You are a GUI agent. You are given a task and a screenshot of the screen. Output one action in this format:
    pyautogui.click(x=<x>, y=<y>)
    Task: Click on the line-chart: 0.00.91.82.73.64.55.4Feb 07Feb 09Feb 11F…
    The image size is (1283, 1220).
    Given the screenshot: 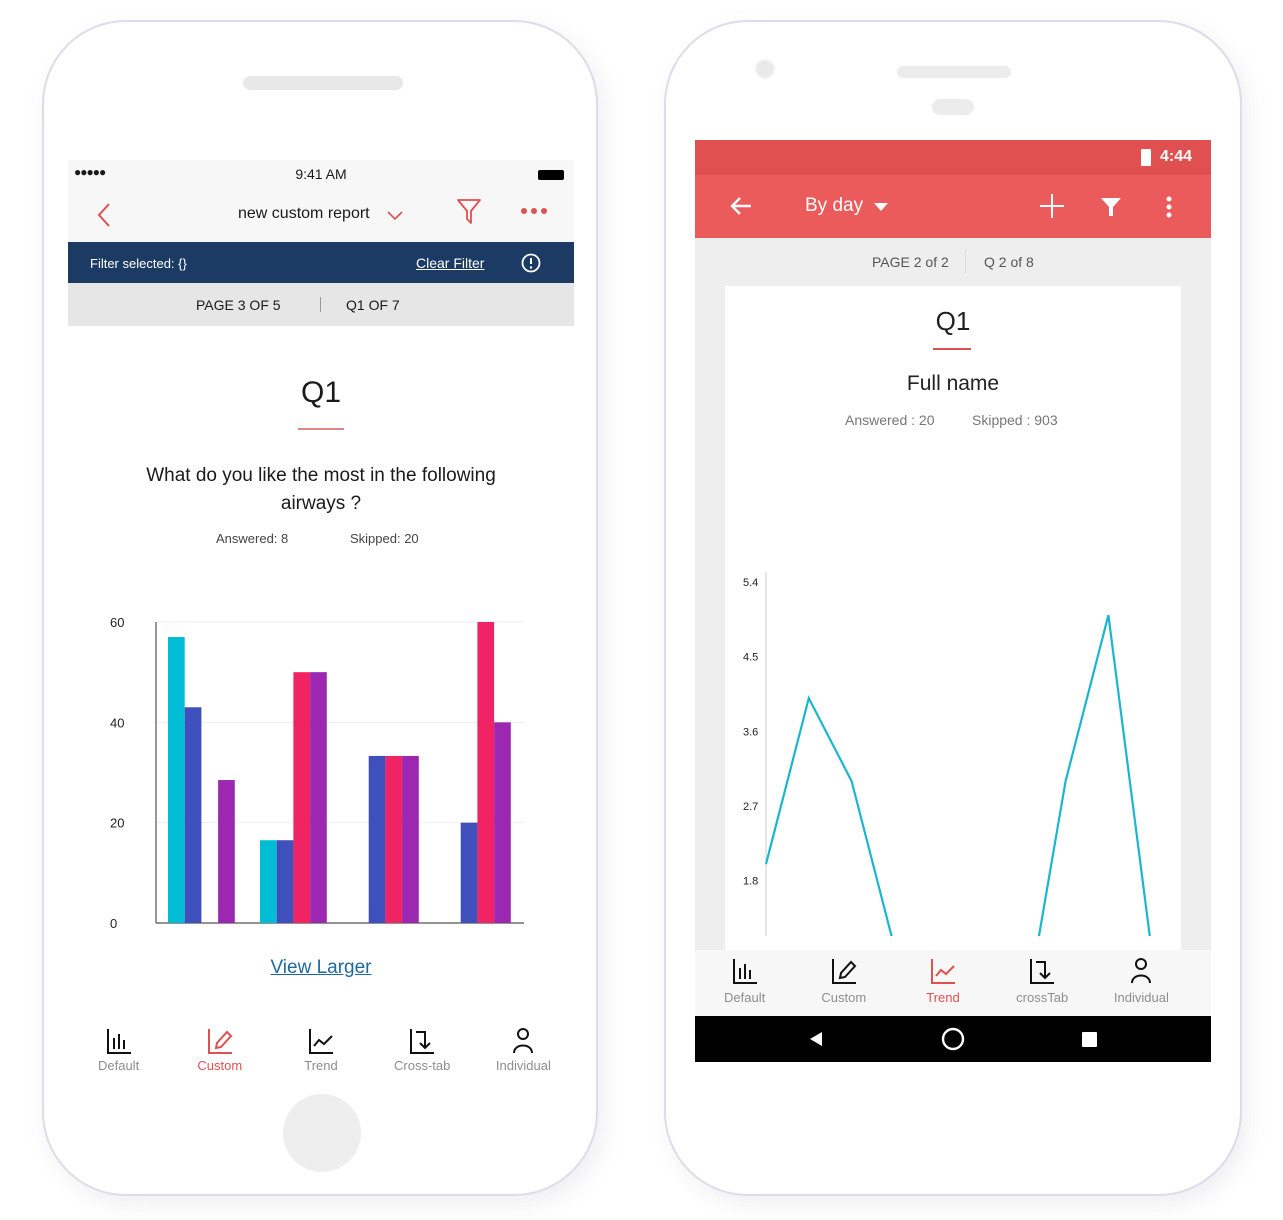 What is the action you would take?
    pyautogui.click(x=947, y=754)
    